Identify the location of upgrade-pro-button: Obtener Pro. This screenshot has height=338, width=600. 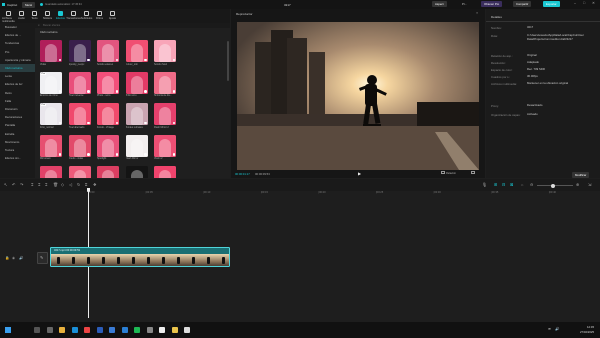
(492, 4).